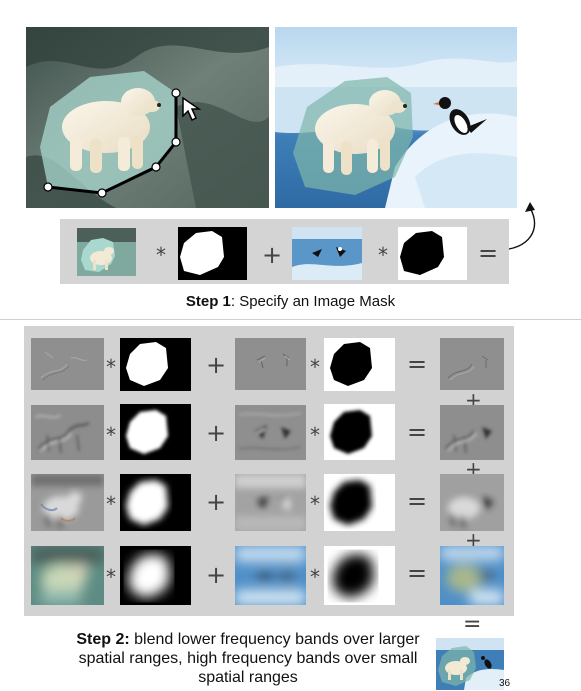 The image size is (581, 691). What do you see at coordinates (147, 117) in the screenshot?
I see `source-image-with-mask` at bounding box center [147, 117].